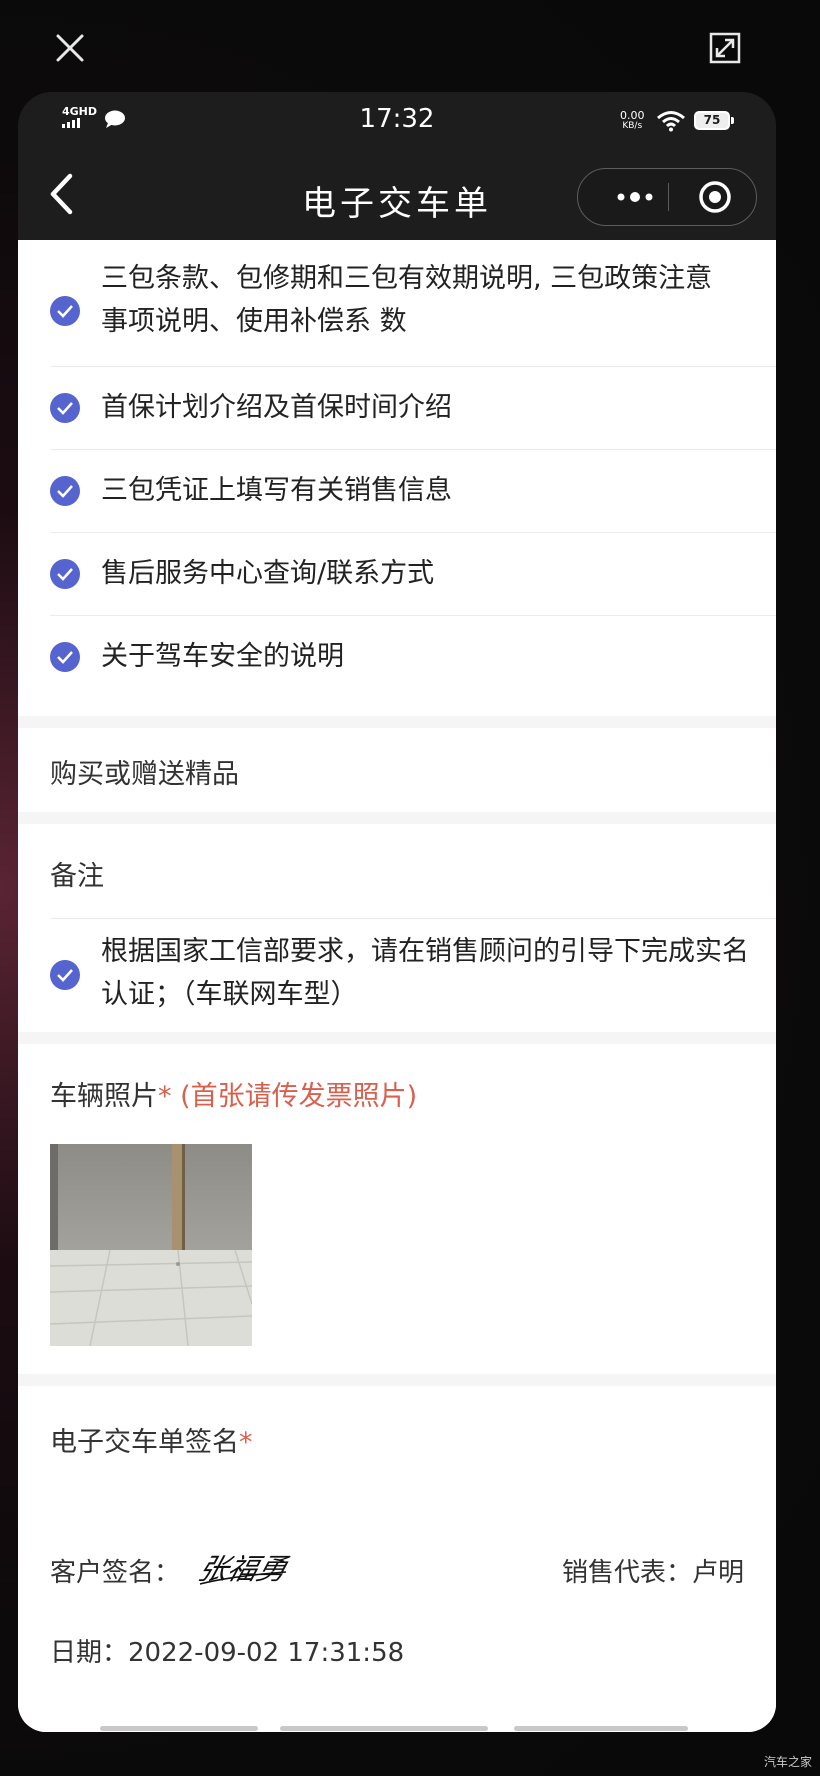 This screenshot has height=1776, width=820. I want to click on remarks-card: 备注 根据国家工信部要求，请在销售顾问的引导下完成实名认证；（车联网车型）, so click(397, 928).